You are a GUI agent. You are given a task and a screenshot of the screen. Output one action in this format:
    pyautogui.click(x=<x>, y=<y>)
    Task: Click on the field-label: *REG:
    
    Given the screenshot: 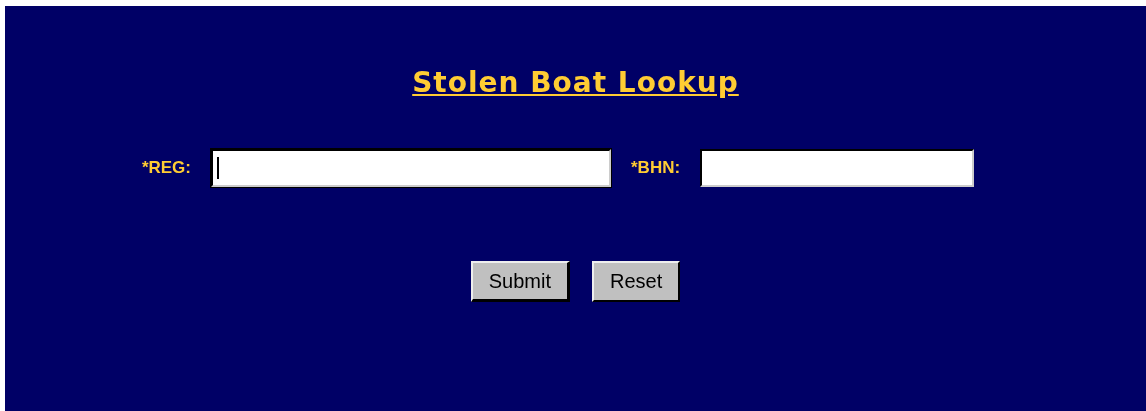 What is the action you would take?
    pyautogui.click(x=166, y=168)
    